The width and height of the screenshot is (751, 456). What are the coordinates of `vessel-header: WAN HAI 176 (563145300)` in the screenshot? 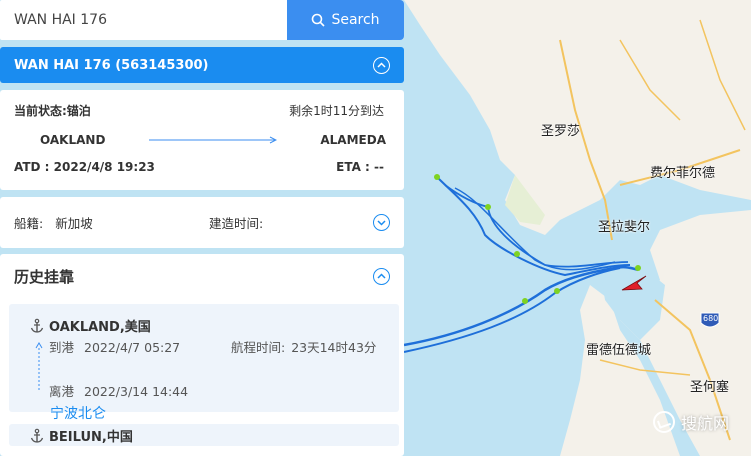 It's located at (202, 65).